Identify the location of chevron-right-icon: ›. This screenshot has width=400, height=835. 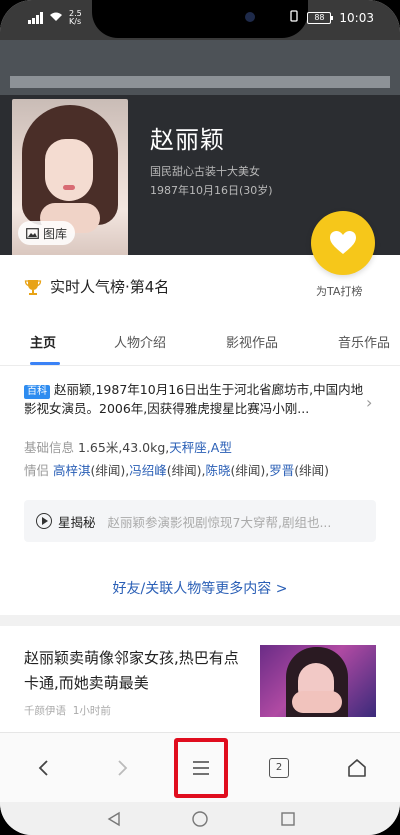
(369, 402).